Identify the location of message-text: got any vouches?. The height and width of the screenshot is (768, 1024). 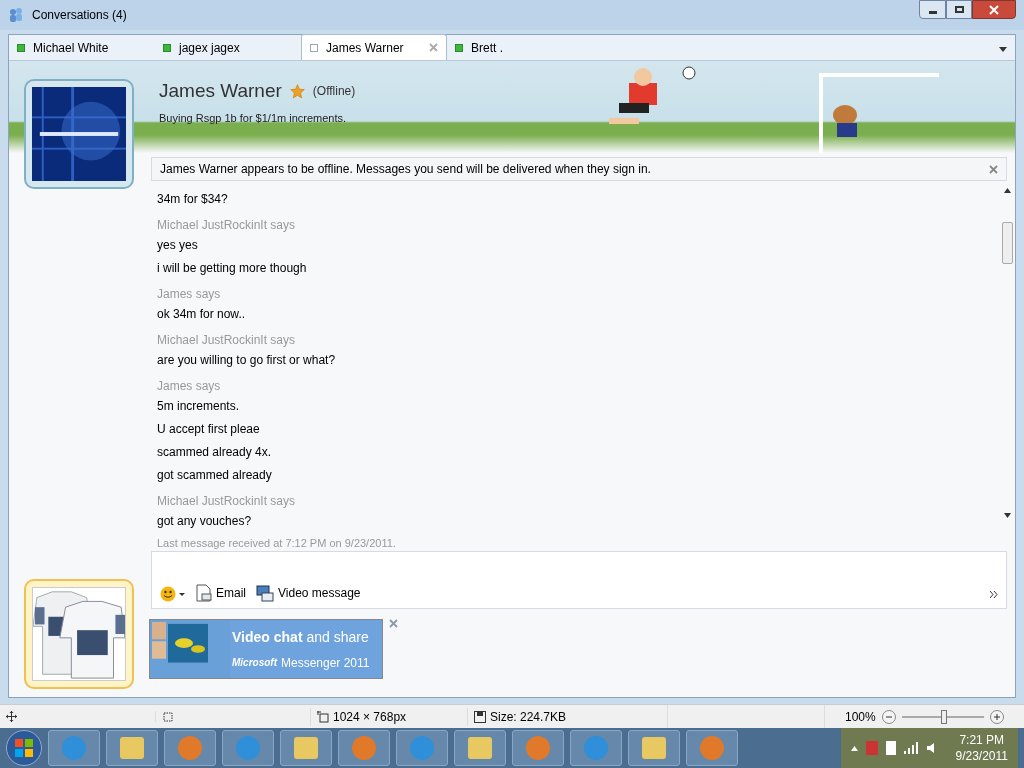
(205, 521).